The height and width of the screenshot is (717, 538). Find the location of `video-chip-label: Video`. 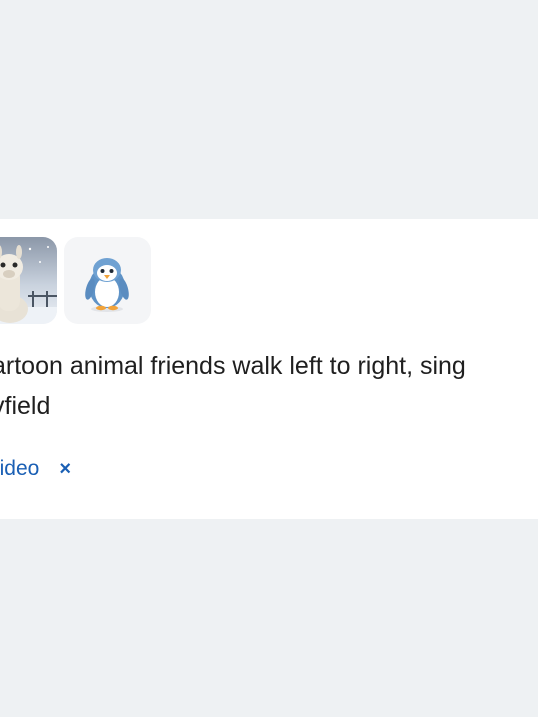

video-chip-label: Video is located at coordinates (20, 468).